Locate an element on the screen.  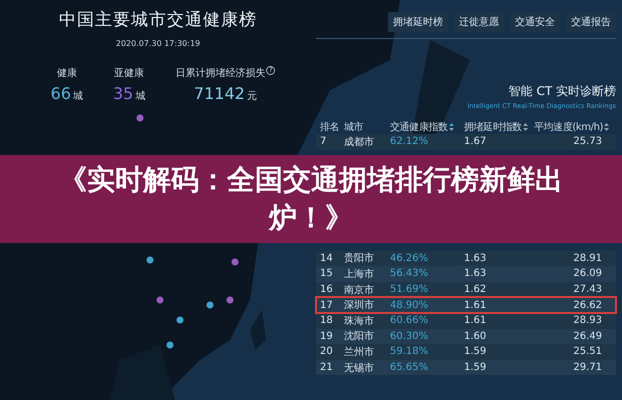
stat-value: 71142 is located at coordinates (219, 93).